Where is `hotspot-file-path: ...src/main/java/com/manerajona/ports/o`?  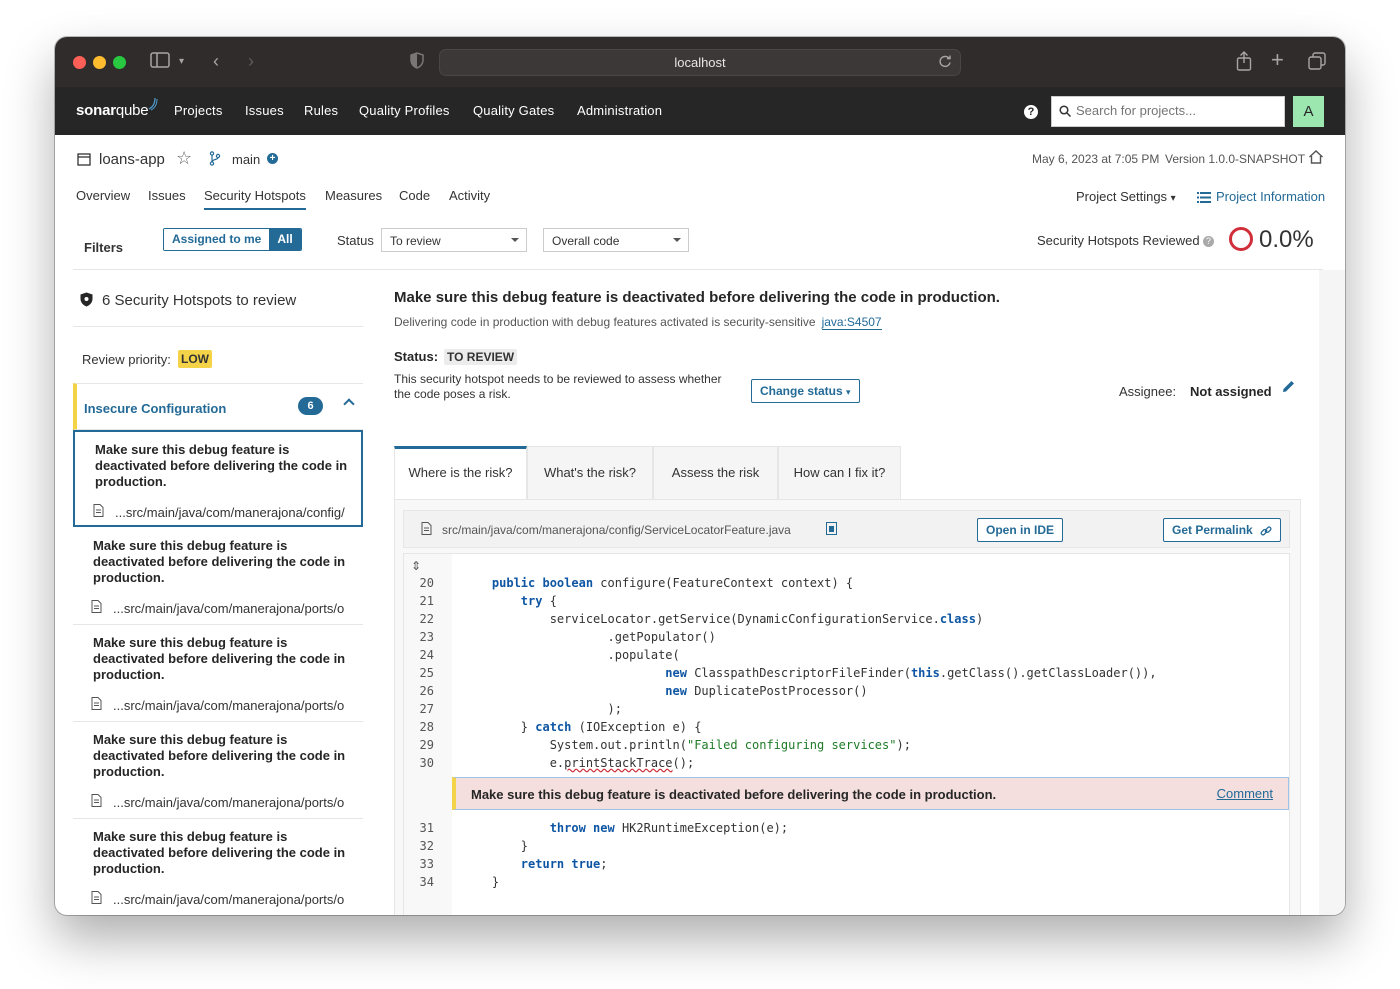 hotspot-file-path: ...src/main/java/com/manerajona/ports/o is located at coordinates (229, 705).